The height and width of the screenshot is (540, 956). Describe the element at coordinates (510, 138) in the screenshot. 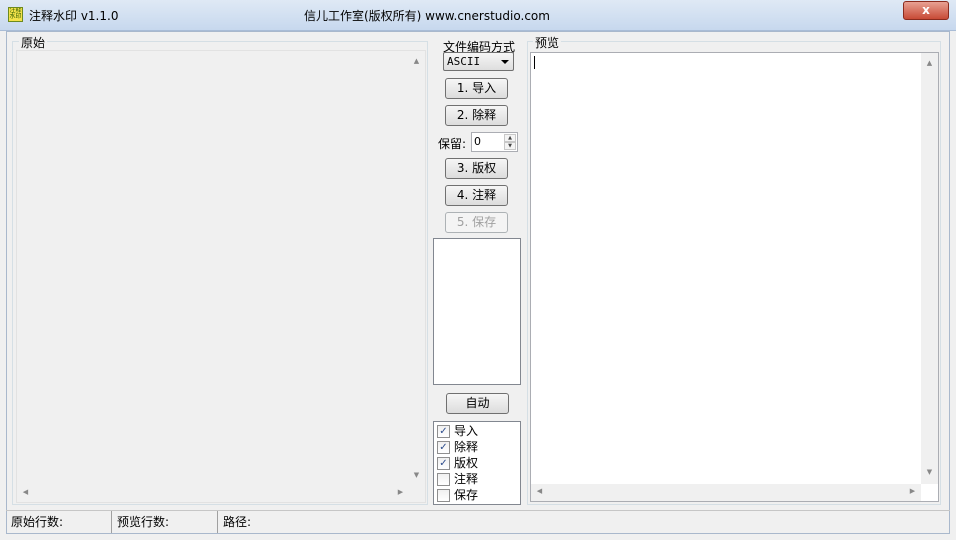

I see `spin-up-icon: ▲` at that location.